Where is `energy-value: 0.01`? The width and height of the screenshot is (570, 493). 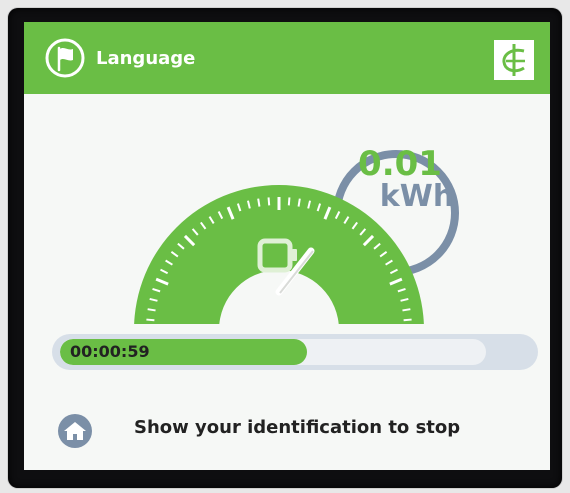 energy-value: 0.01 is located at coordinates (400, 164).